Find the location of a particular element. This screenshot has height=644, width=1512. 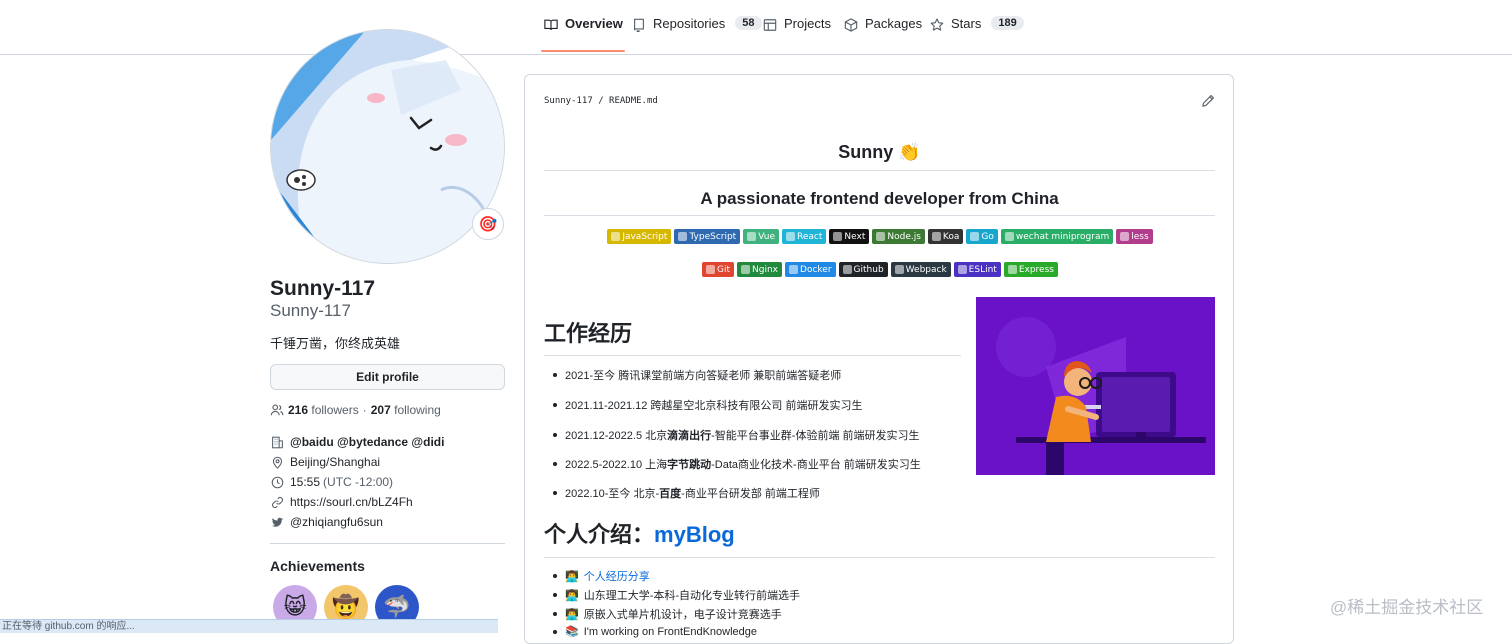

twitter-handle: @zhiqiangfu6sun is located at coordinates (336, 522).